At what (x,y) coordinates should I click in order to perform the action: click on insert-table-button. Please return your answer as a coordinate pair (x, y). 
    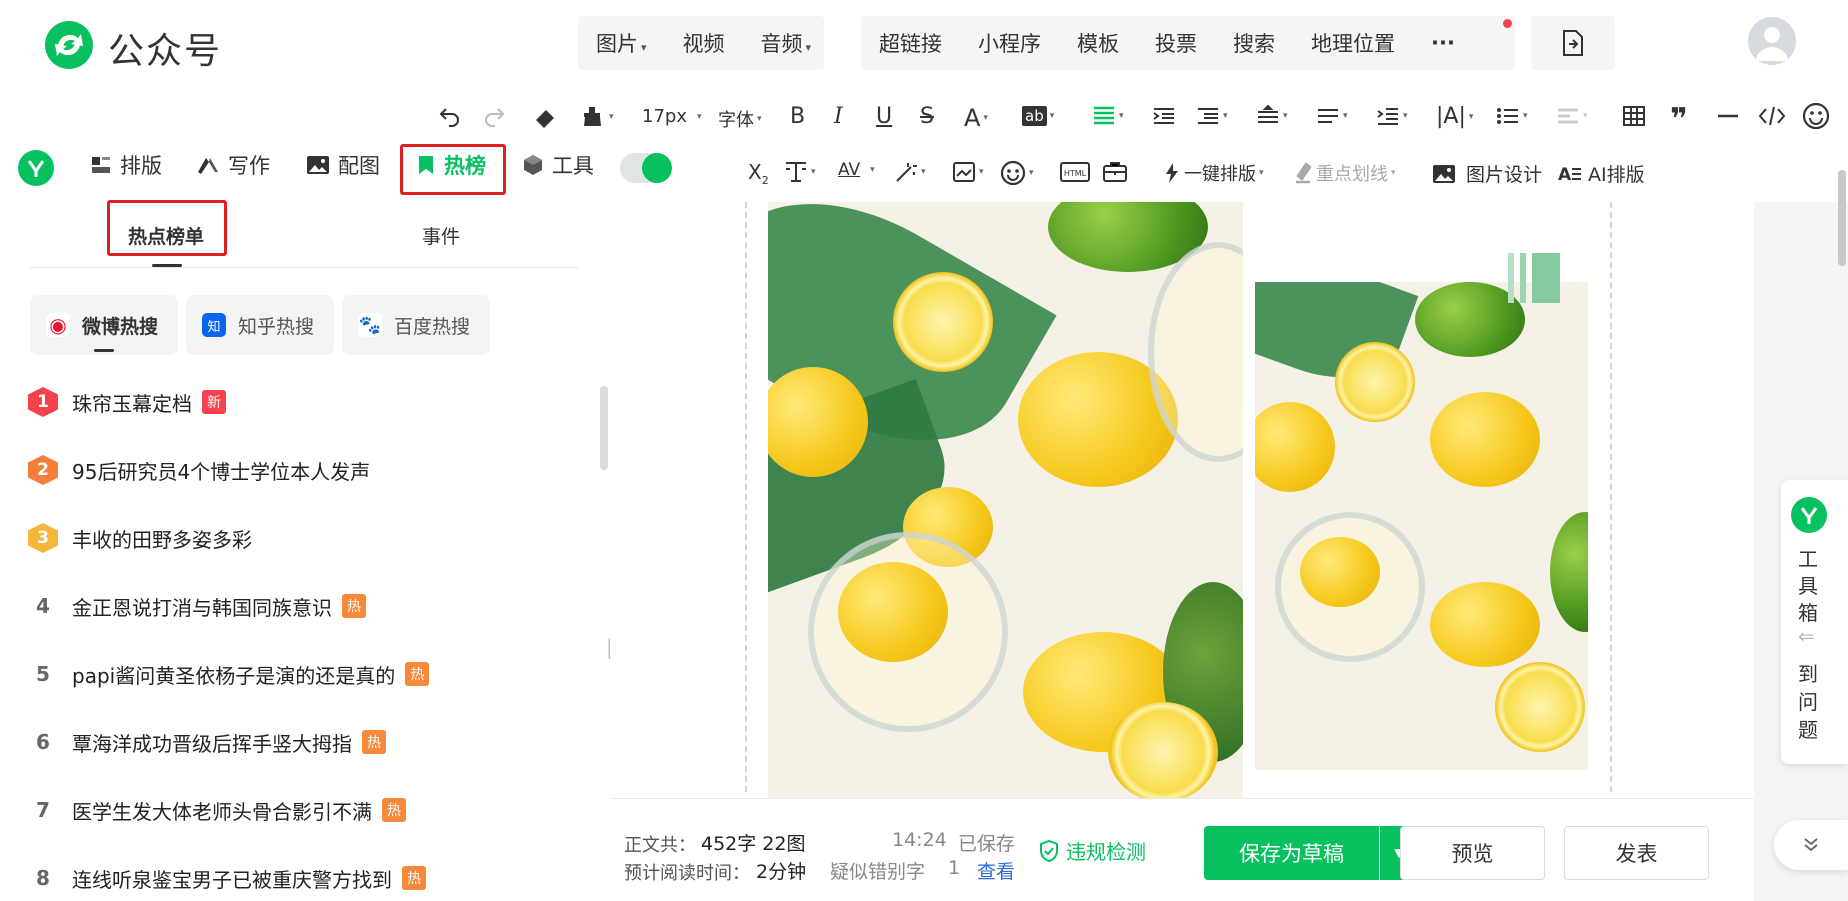
    Looking at the image, I should click on (1634, 116).